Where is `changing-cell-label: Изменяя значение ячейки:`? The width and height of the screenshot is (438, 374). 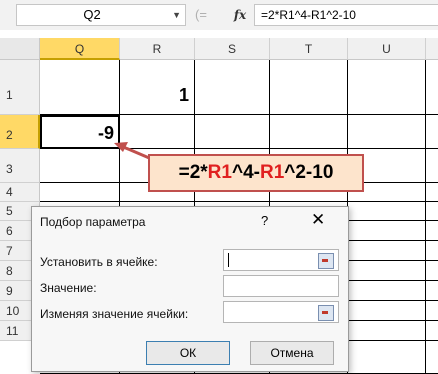
changing-cell-label: Изменяя значение ячейки: is located at coordinates (114, 314).